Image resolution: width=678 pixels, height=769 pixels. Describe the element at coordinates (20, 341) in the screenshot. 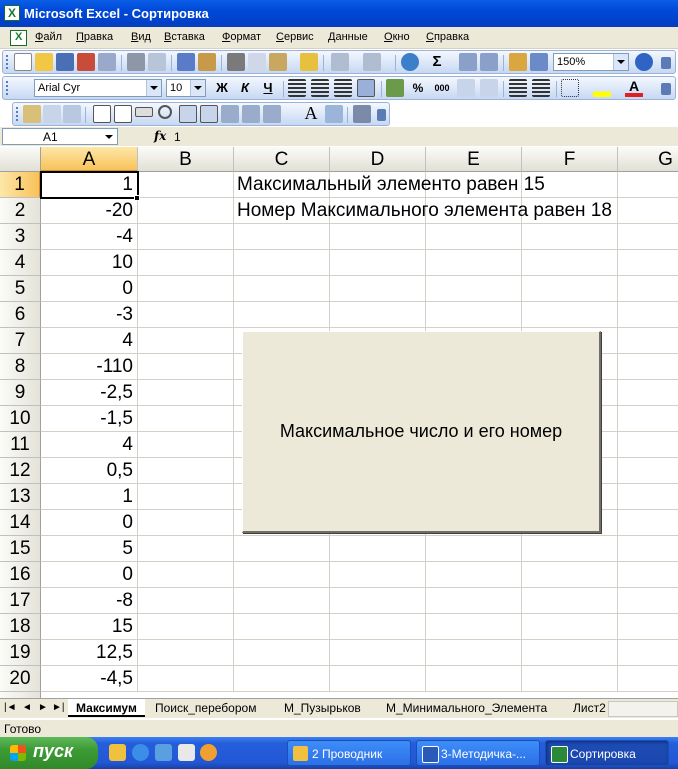

I see `row-header: 7` at that location.